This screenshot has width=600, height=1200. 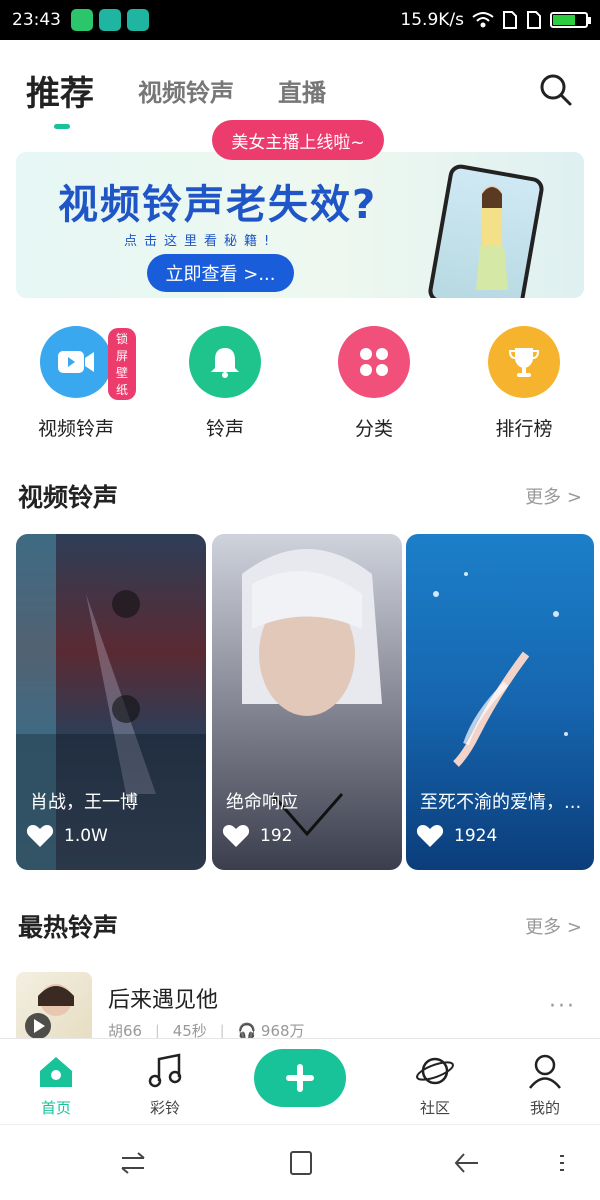 I want to click on song-list-item: 后来遇见他 胡66 | 45秒 | 🎧 968万 ···, so click(x=300, y=1010).